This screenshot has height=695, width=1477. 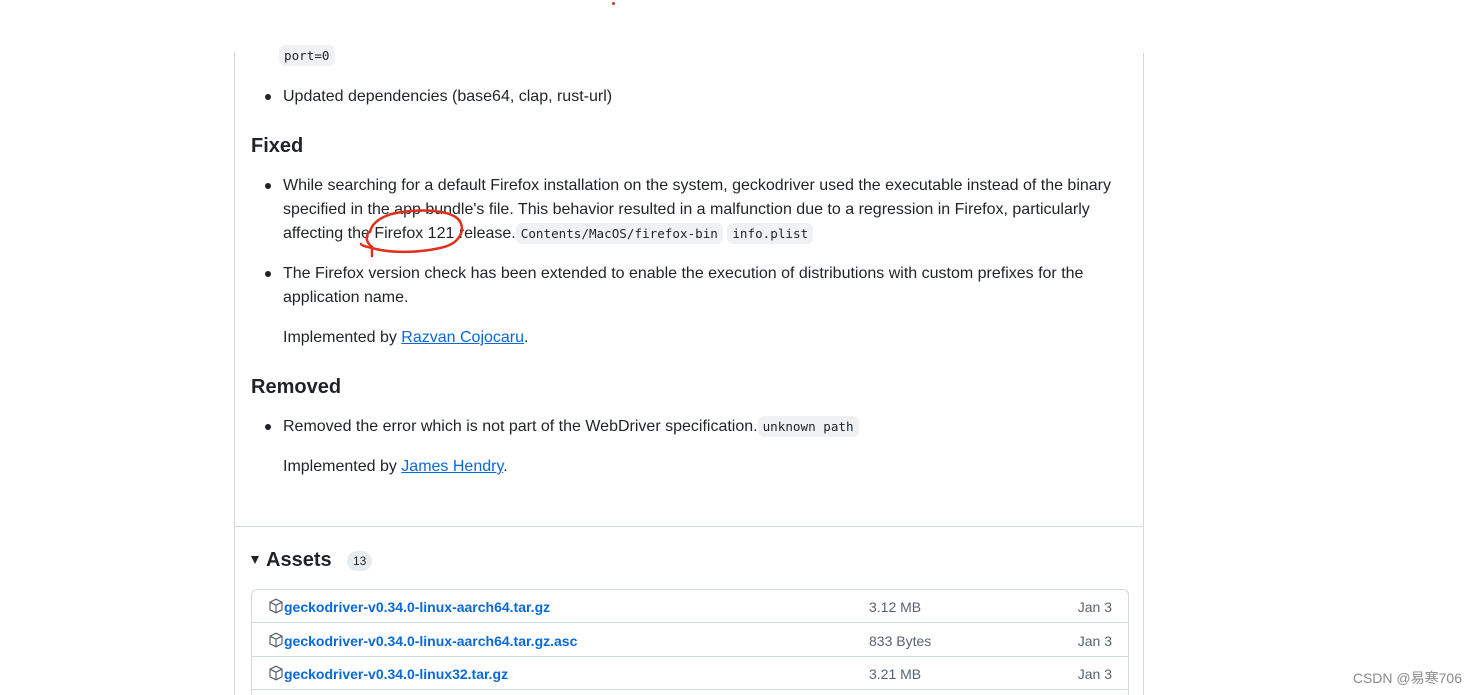 What do you see at coordinates (399, 233) in the screenshot?
I see `fixed-item1-line3-text: affecting the Firefox 121 release.` at bounding box center [399, 233].